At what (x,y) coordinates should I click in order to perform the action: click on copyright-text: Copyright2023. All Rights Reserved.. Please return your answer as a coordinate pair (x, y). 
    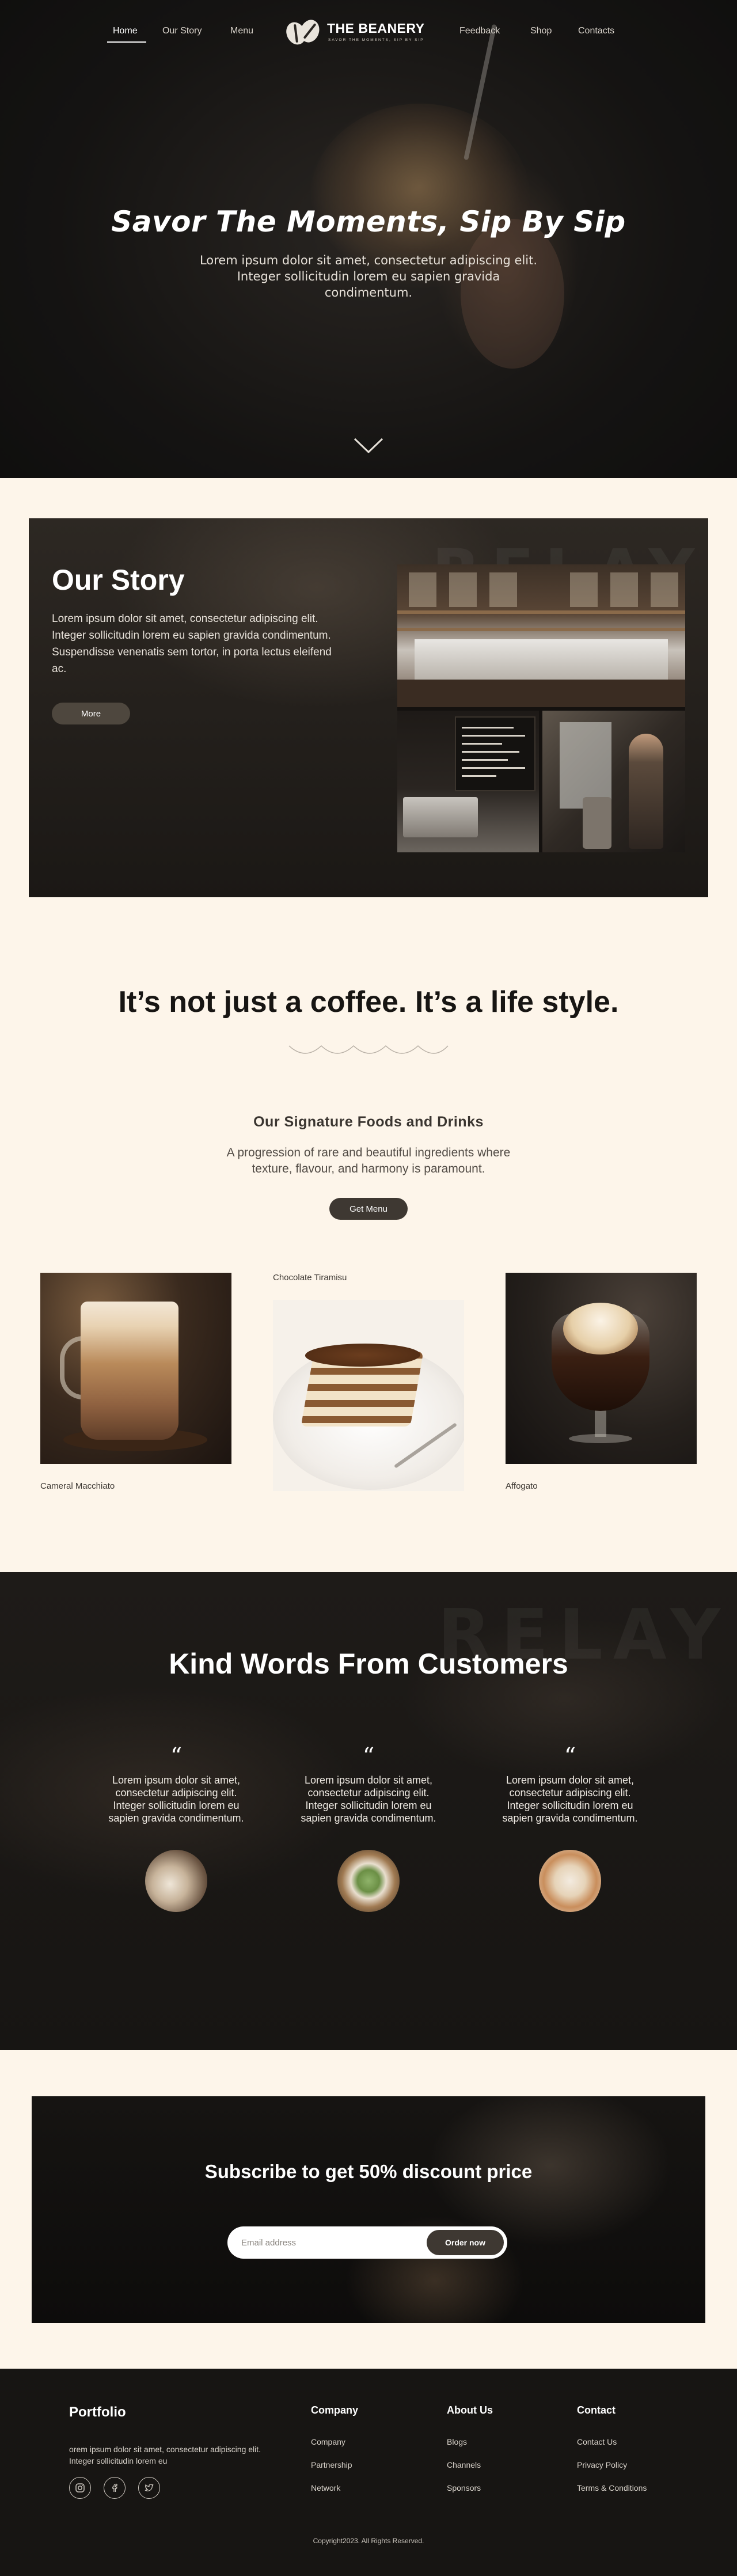
    Looking at the image, I should click on (368, 2541).